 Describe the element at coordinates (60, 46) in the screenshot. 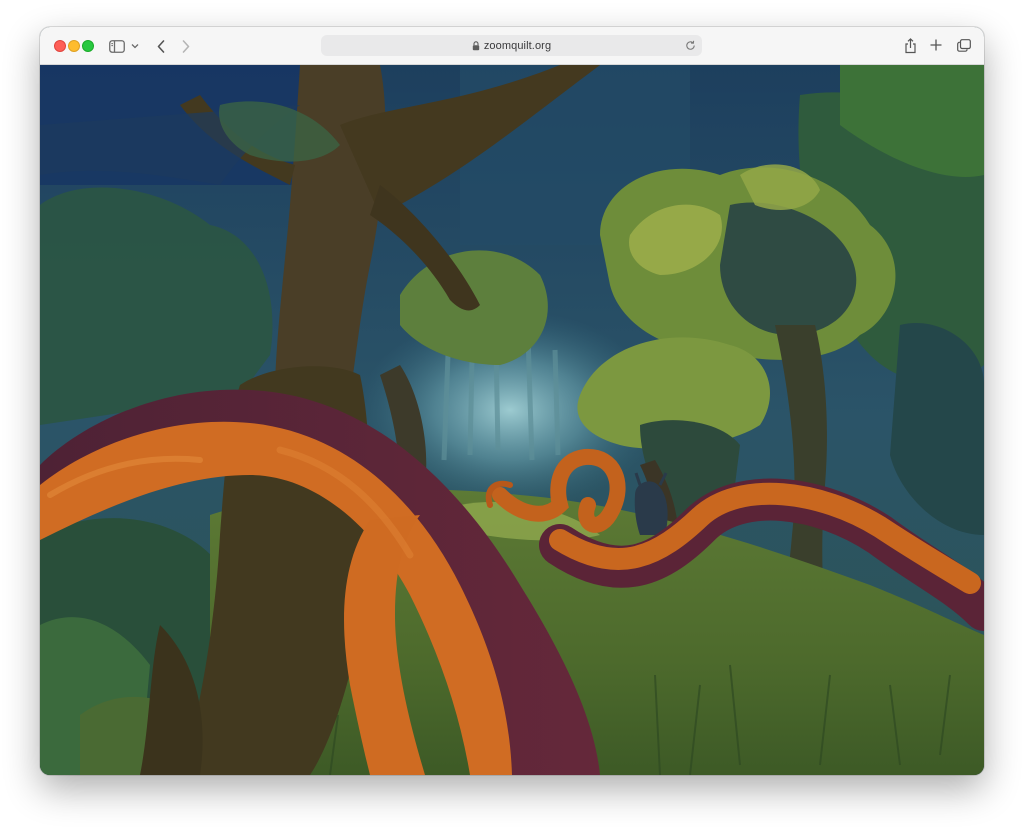

I see `close-window-button` at that location.